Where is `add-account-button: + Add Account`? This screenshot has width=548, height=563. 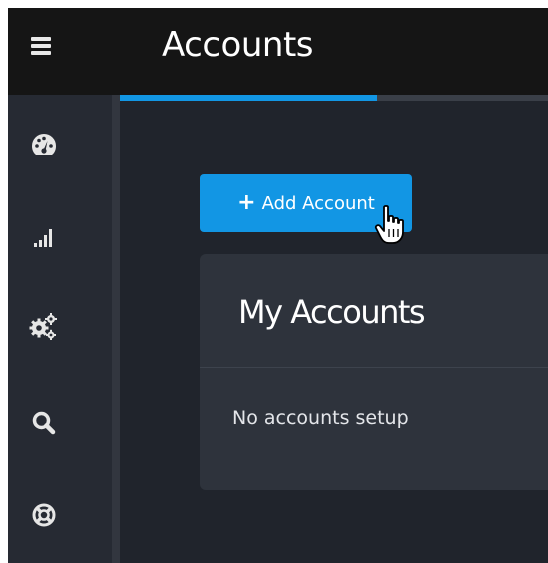
add-account-button: + Add Account is located at coordinates (306, 203).